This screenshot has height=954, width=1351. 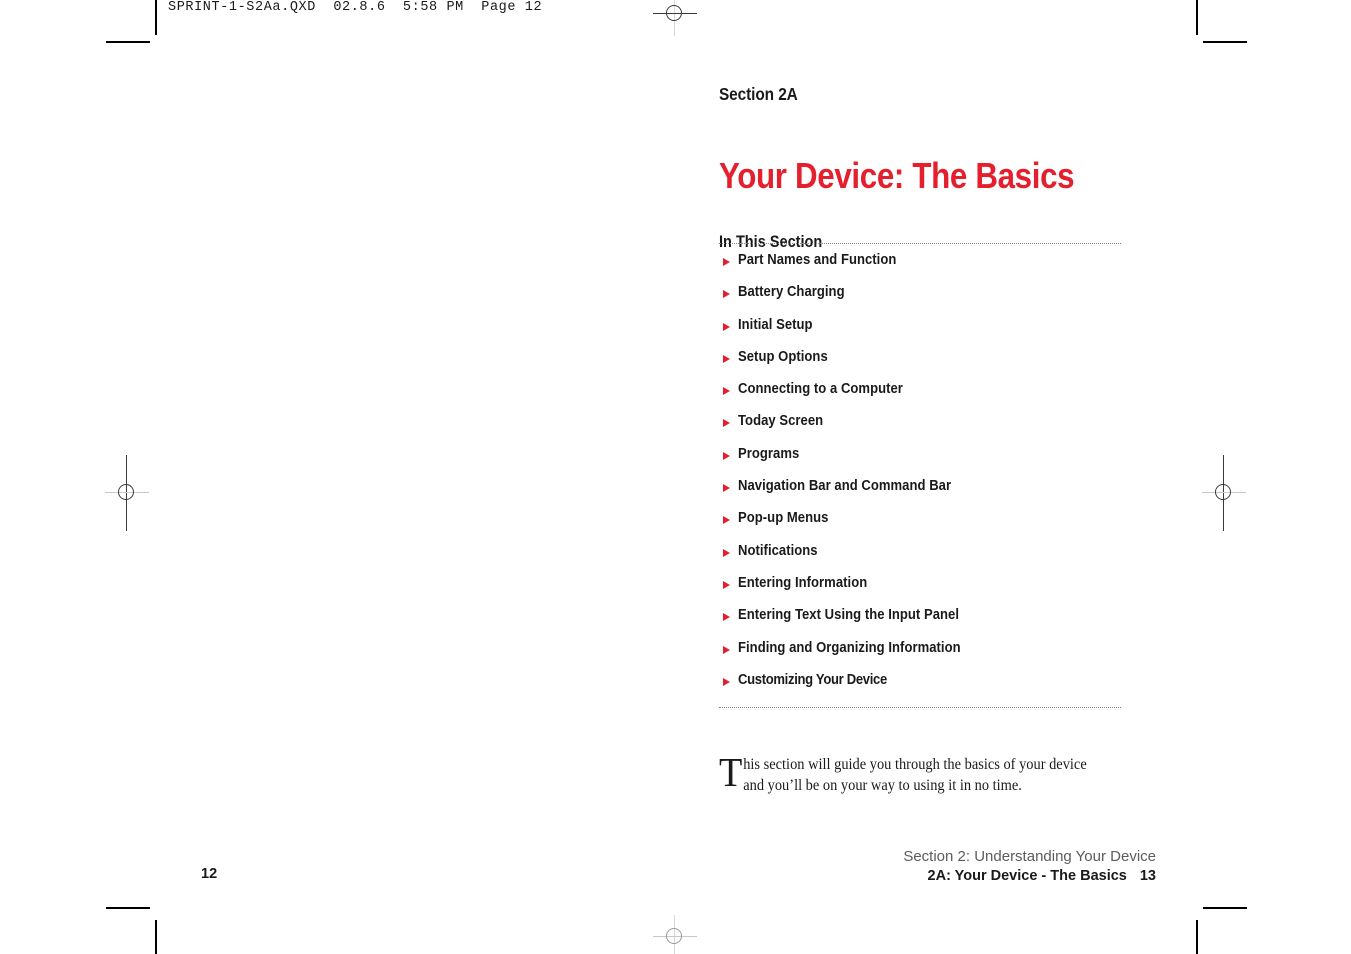 I want to click on list-item: Connecting to a Computer, so click(x=920, y=398).